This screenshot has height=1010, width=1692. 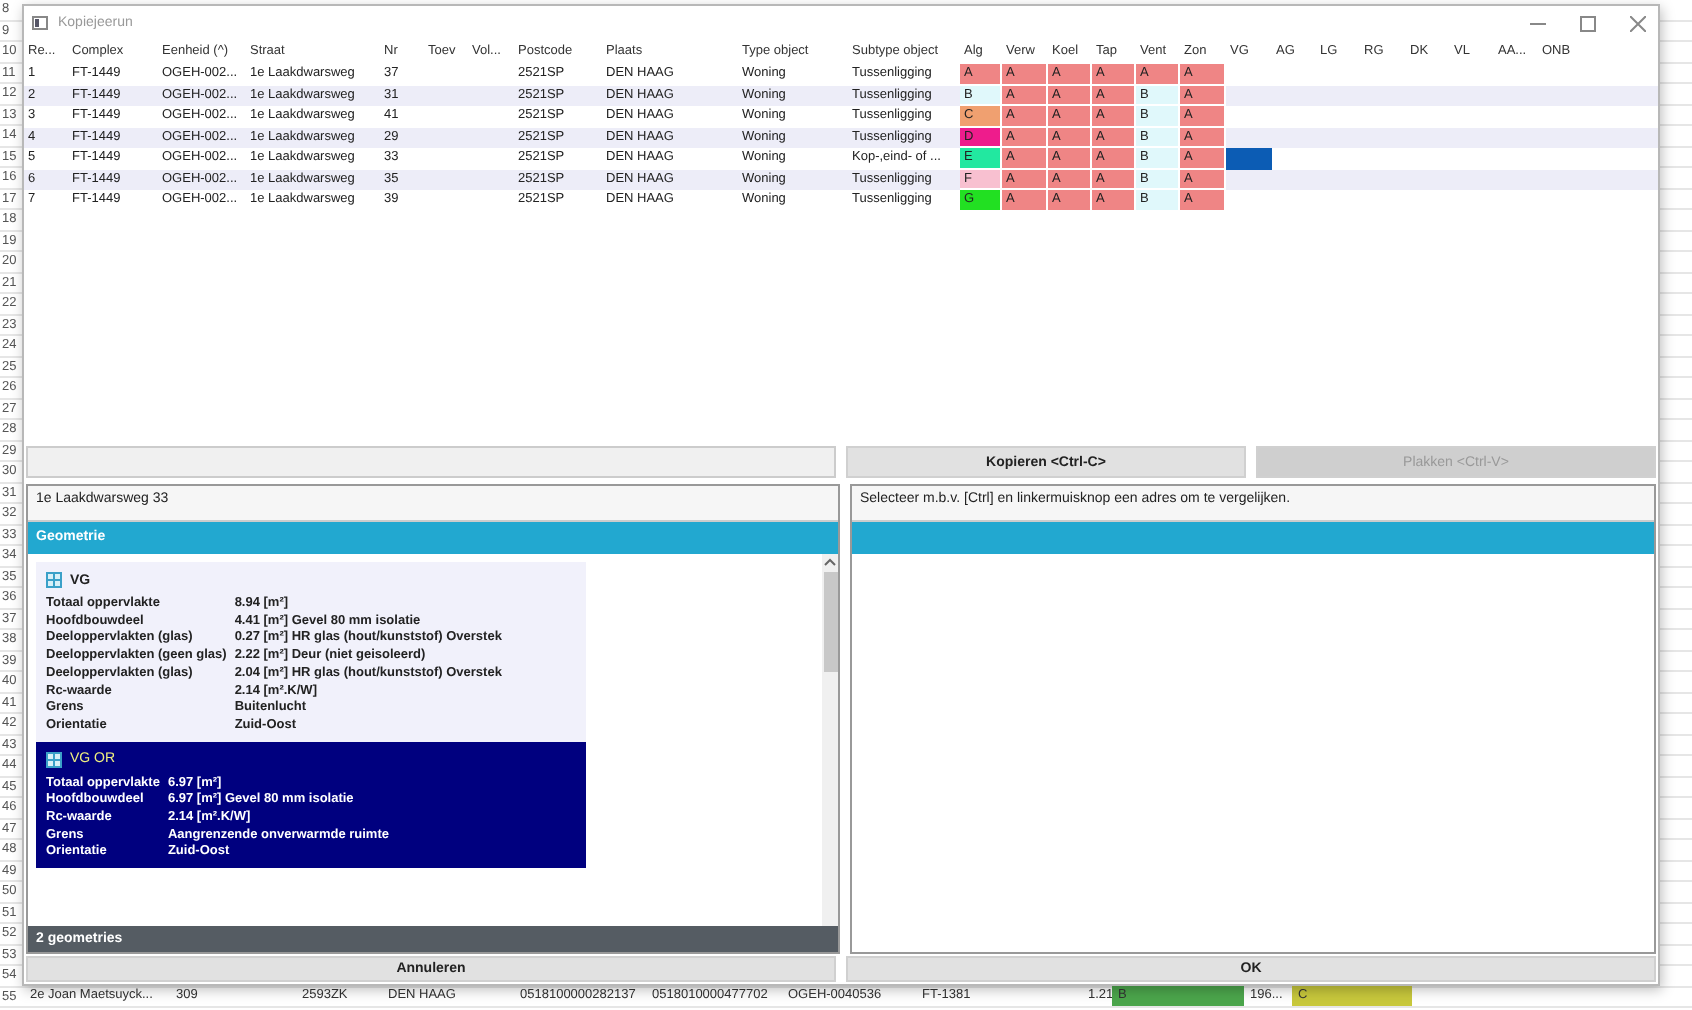 What do you see at coordinates (311, 652) in the screenshot?
I see `geometry-card` at bounding box center [311, 652].